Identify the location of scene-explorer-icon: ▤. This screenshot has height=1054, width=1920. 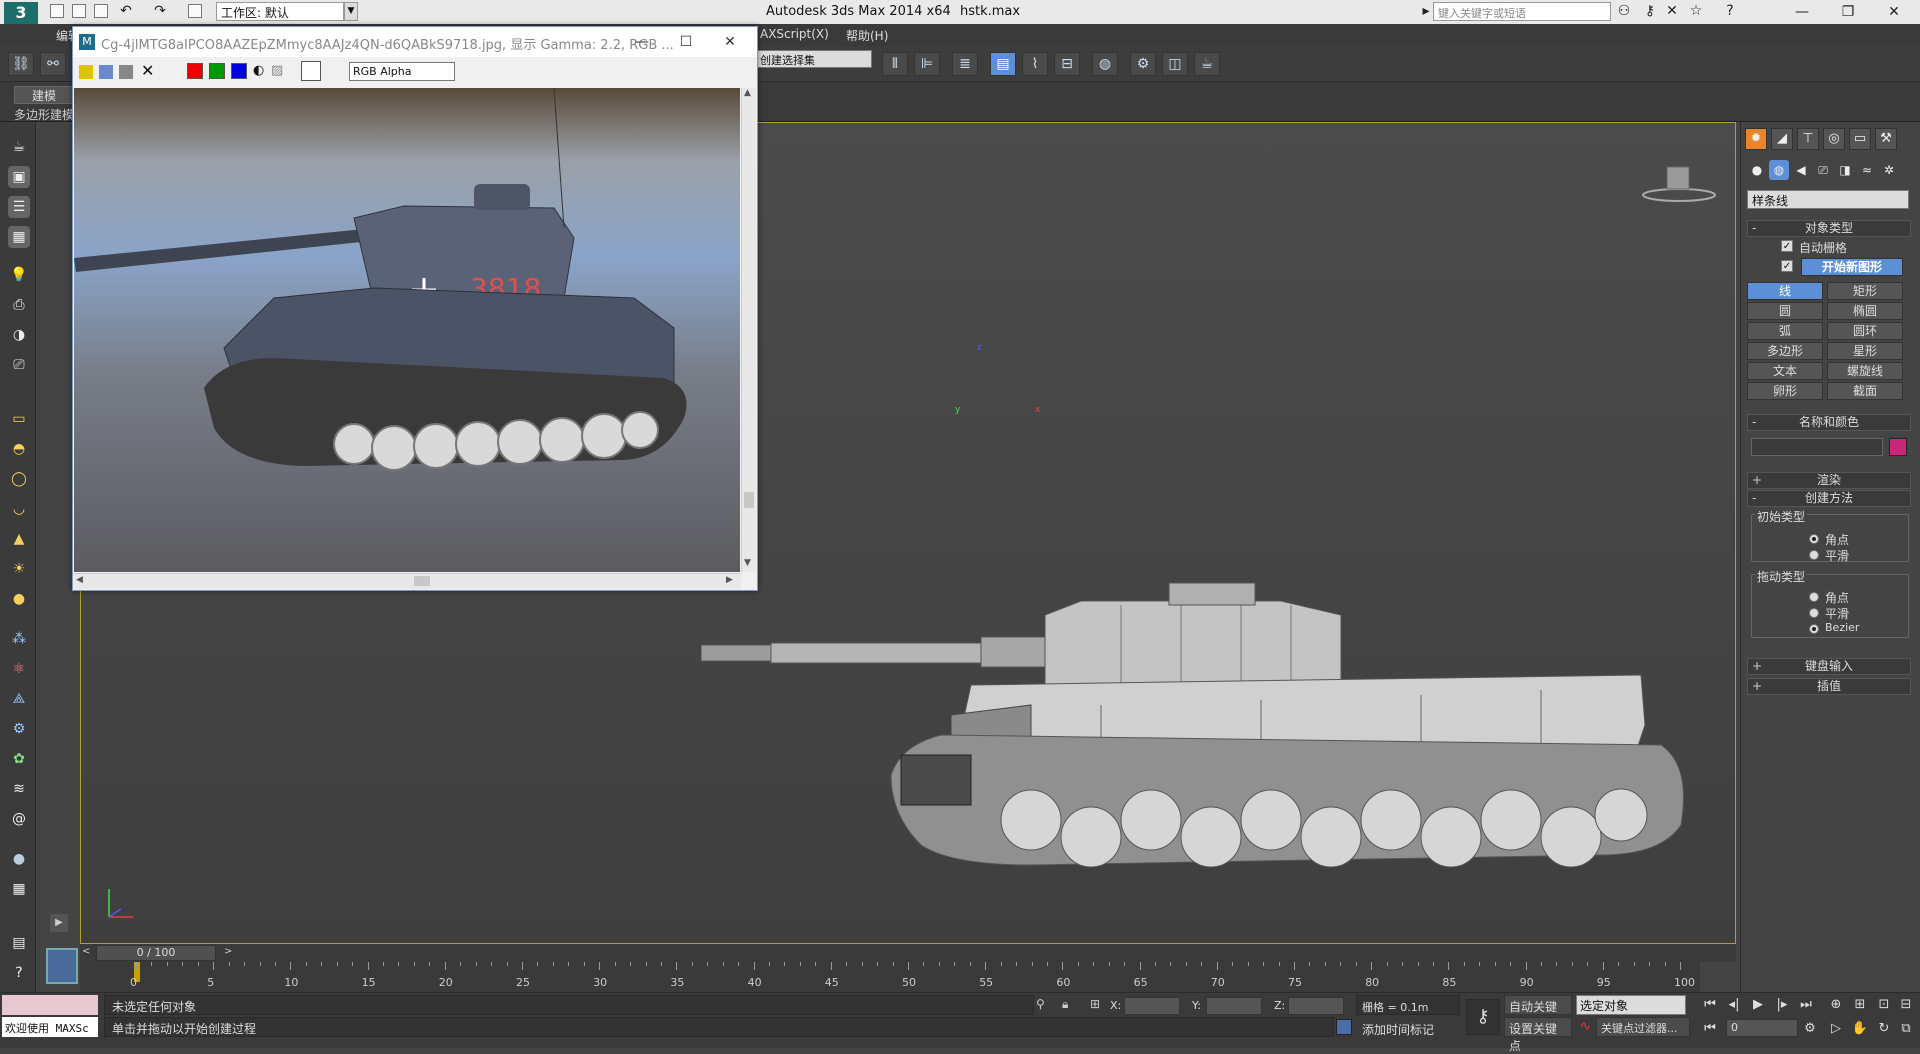
(1003, 64).